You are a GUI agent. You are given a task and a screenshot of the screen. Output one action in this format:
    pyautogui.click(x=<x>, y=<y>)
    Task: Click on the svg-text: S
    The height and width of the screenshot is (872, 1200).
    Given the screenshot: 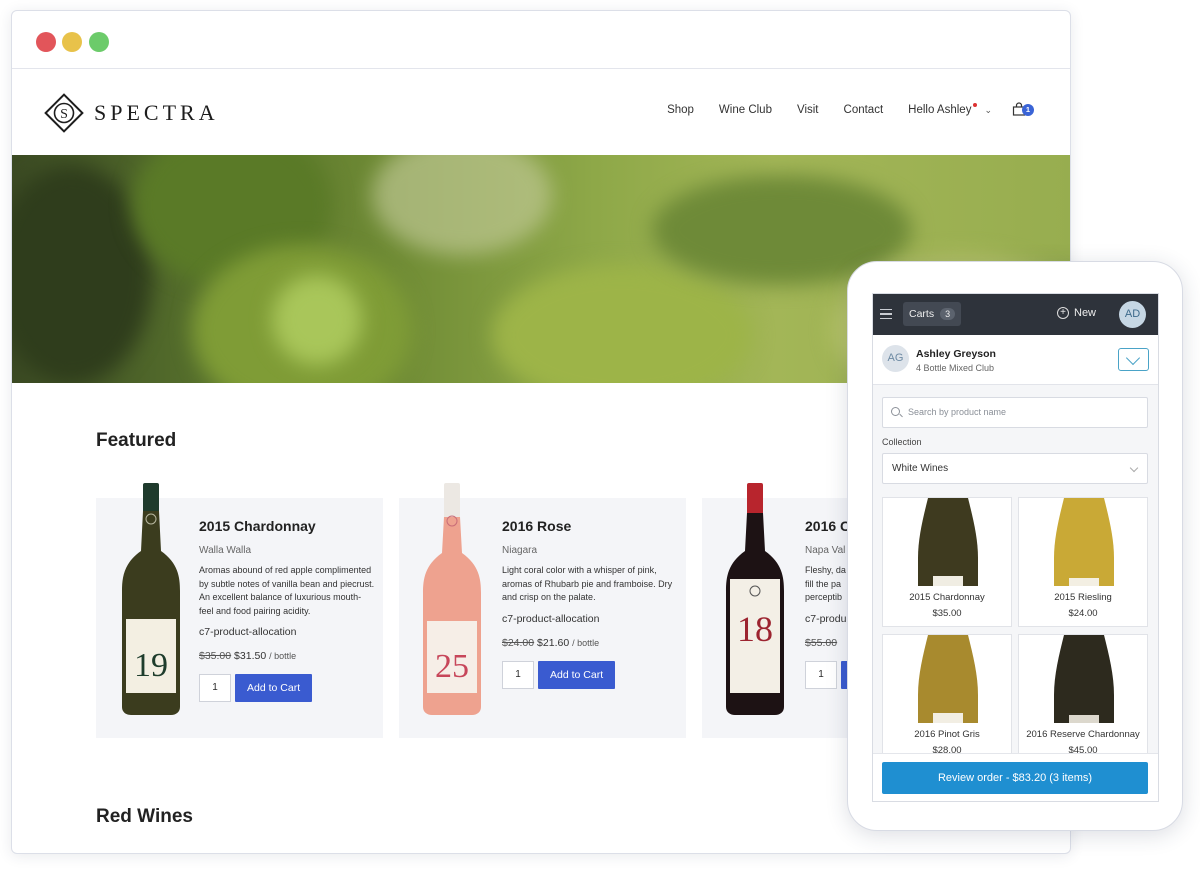 What is the action you would take?
    pyautogui.click(x=64, y=114)
    